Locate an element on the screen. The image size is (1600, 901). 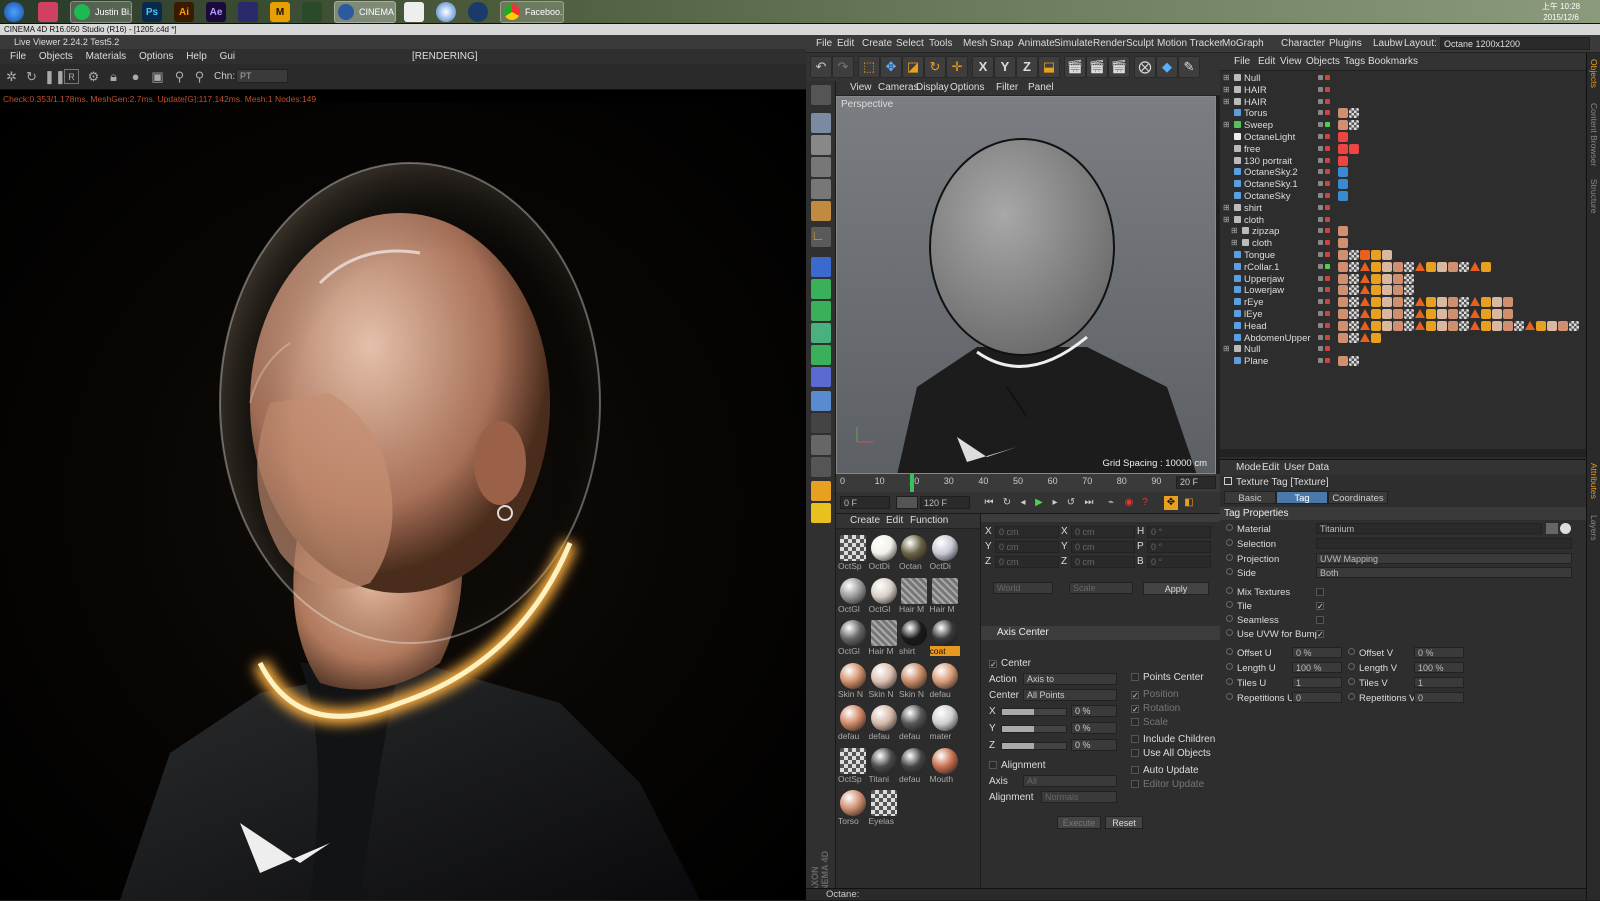
camera-icon is located at coordinates (821, 423).